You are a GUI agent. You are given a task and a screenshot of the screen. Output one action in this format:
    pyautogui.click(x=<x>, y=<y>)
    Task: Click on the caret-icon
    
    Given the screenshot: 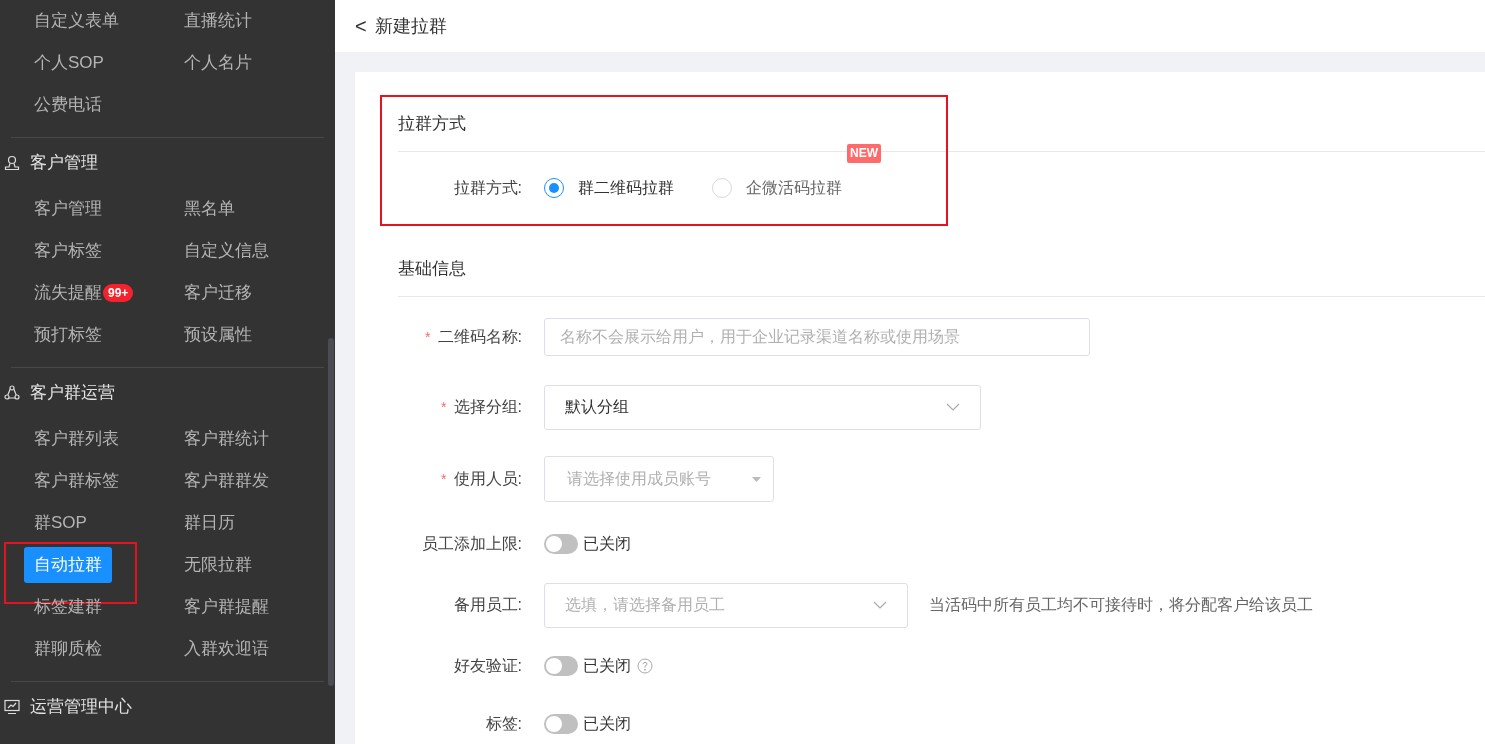 What is the action you would take?
    pyautogui.click(x=756, y=479)
    